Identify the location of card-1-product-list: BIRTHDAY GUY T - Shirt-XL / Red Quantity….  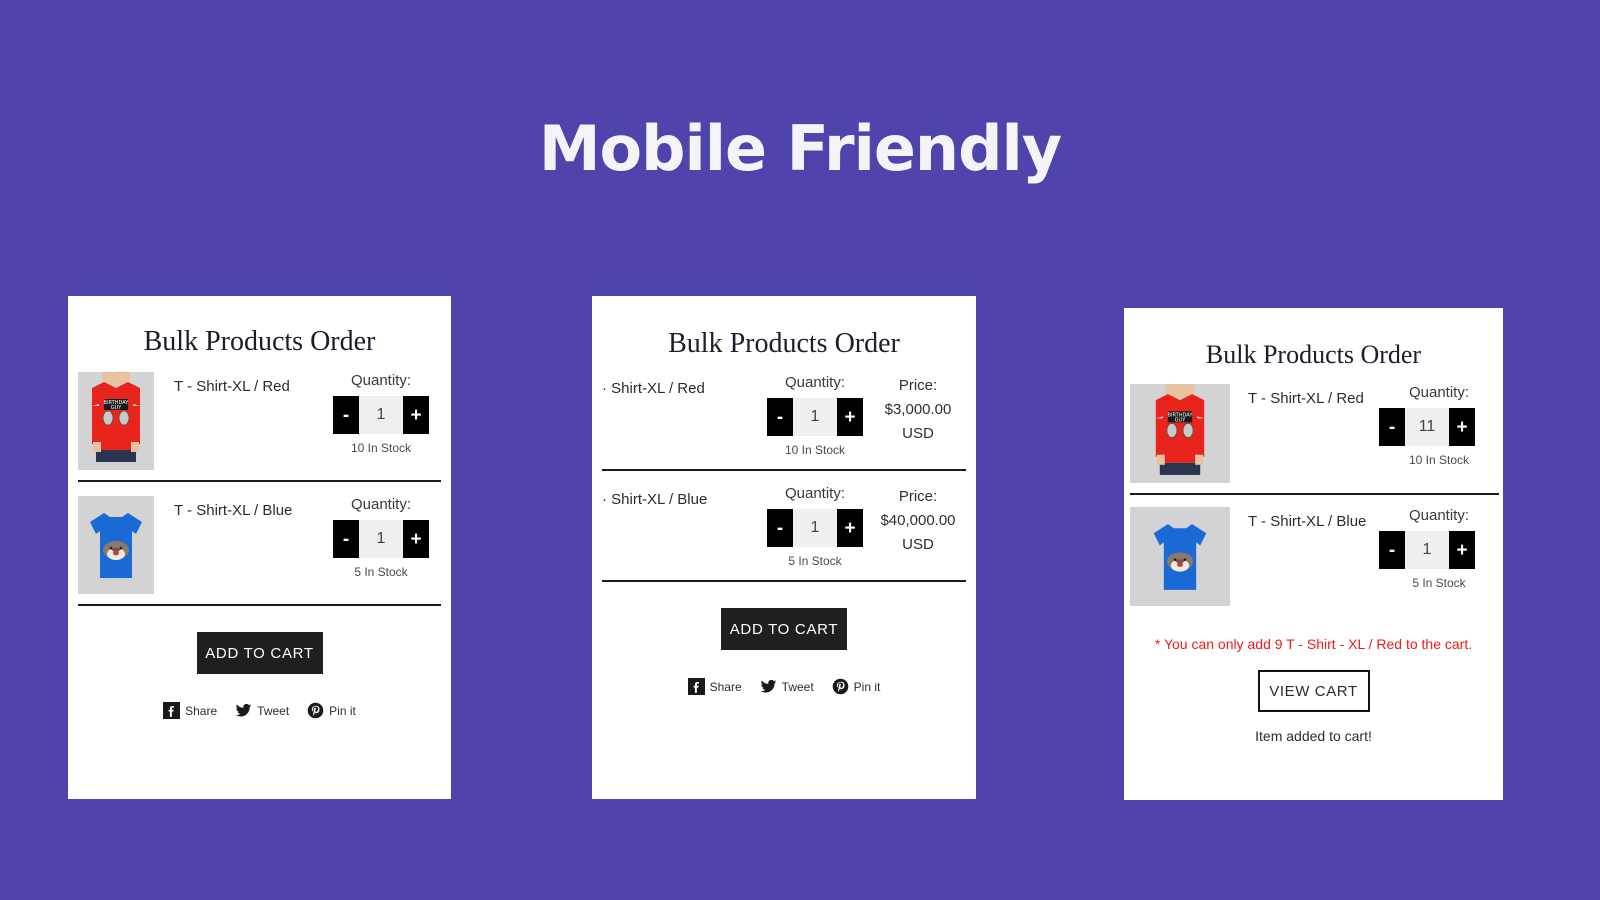
(259, 482).